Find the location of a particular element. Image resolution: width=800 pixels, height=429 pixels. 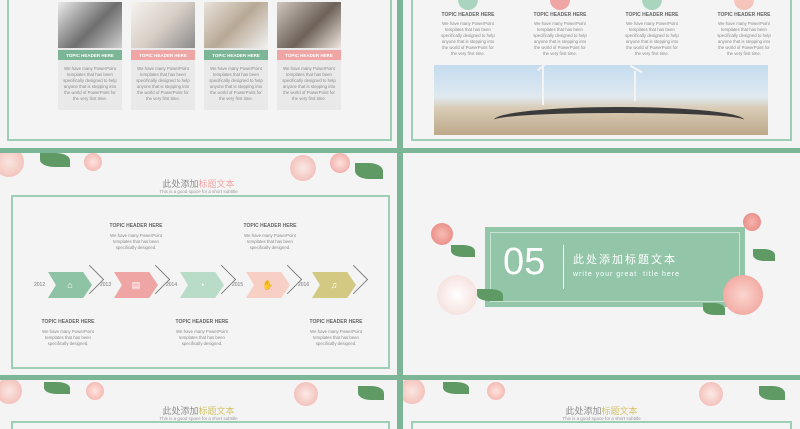

section-title: 此处添加标题文本 is located at coordinates (625, 260).